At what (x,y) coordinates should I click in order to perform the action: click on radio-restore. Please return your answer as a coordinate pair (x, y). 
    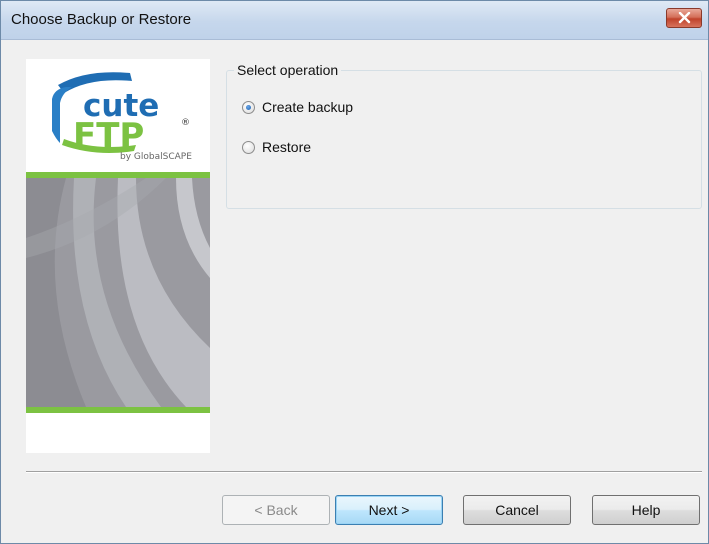
    Looking at the image, I should click on (248, 147).